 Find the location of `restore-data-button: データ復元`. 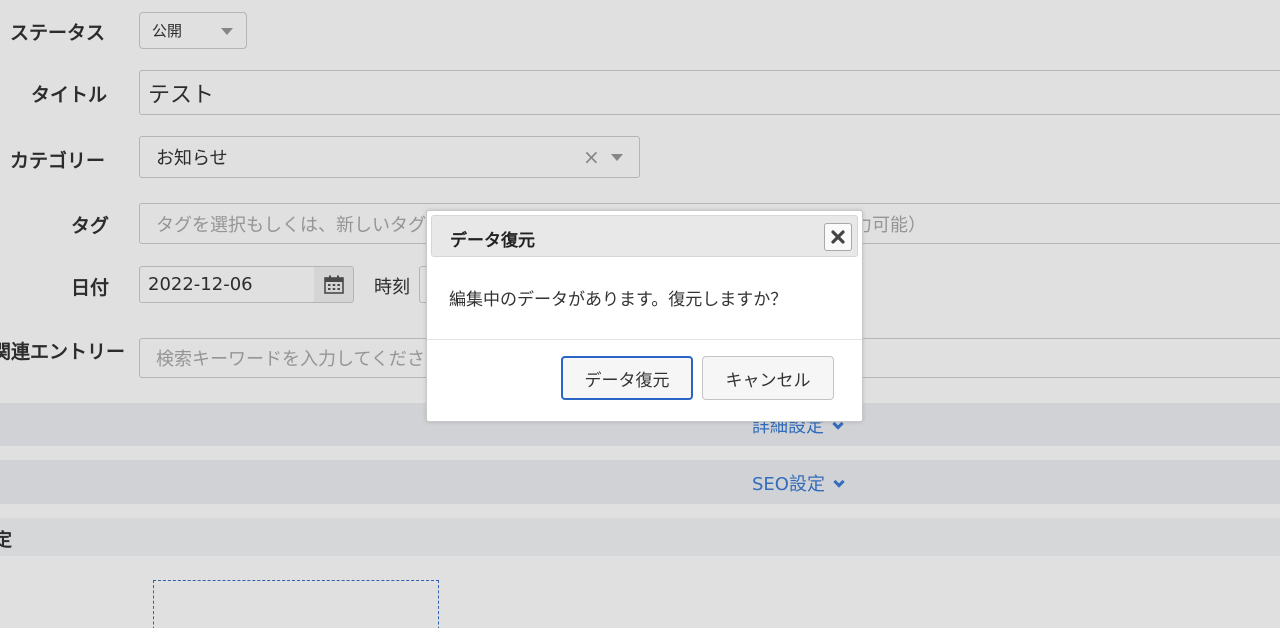

restore-data-button: データ復元 is located at coordinates (627, 378).